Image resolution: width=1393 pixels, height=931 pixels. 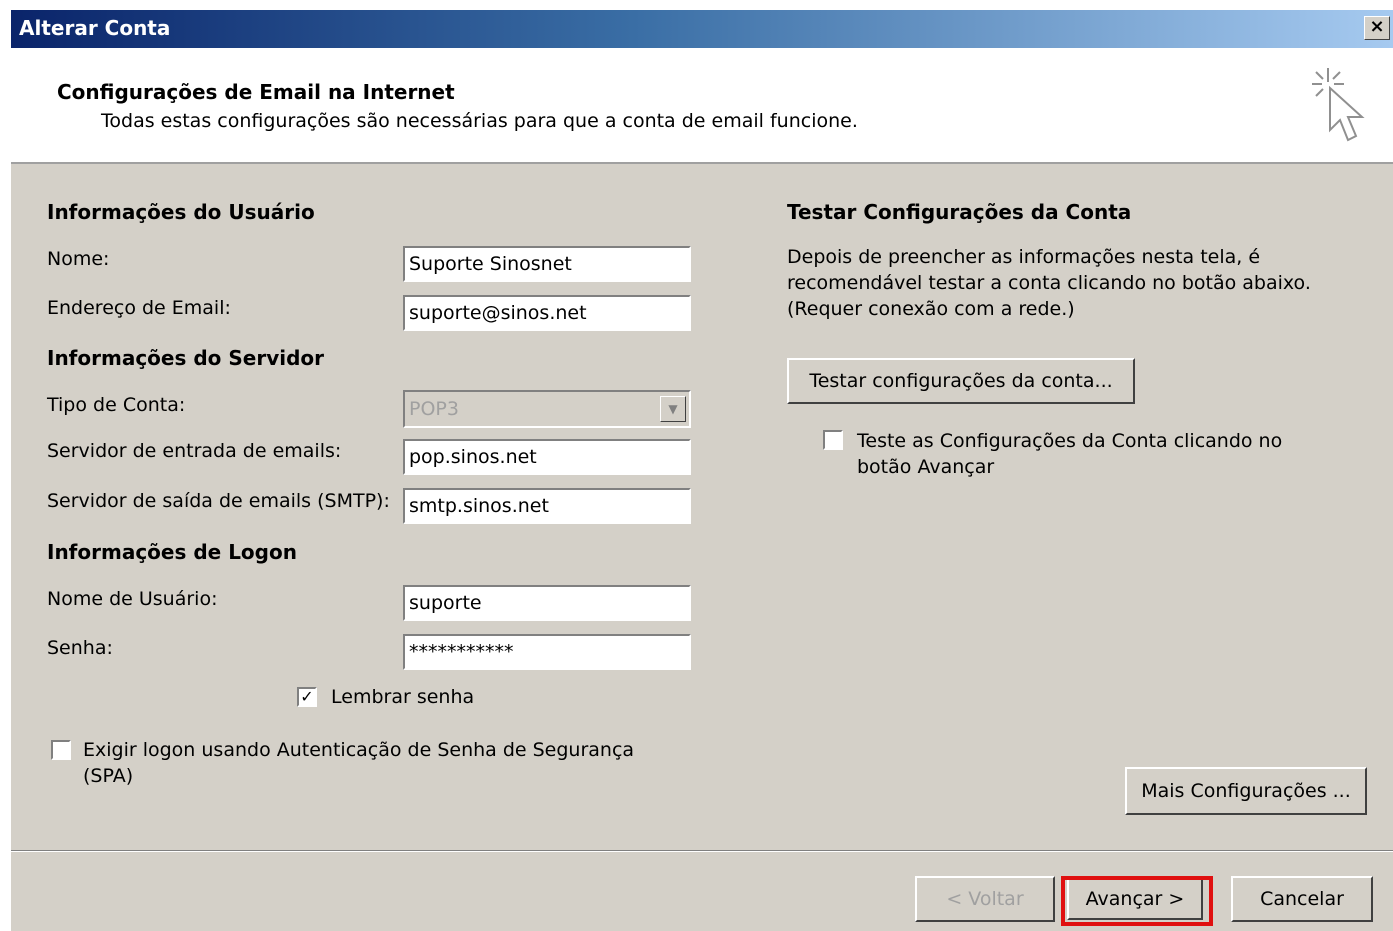 I want to click on incoming-server-field: pop.sinos.net, so click(x=547, y=457).